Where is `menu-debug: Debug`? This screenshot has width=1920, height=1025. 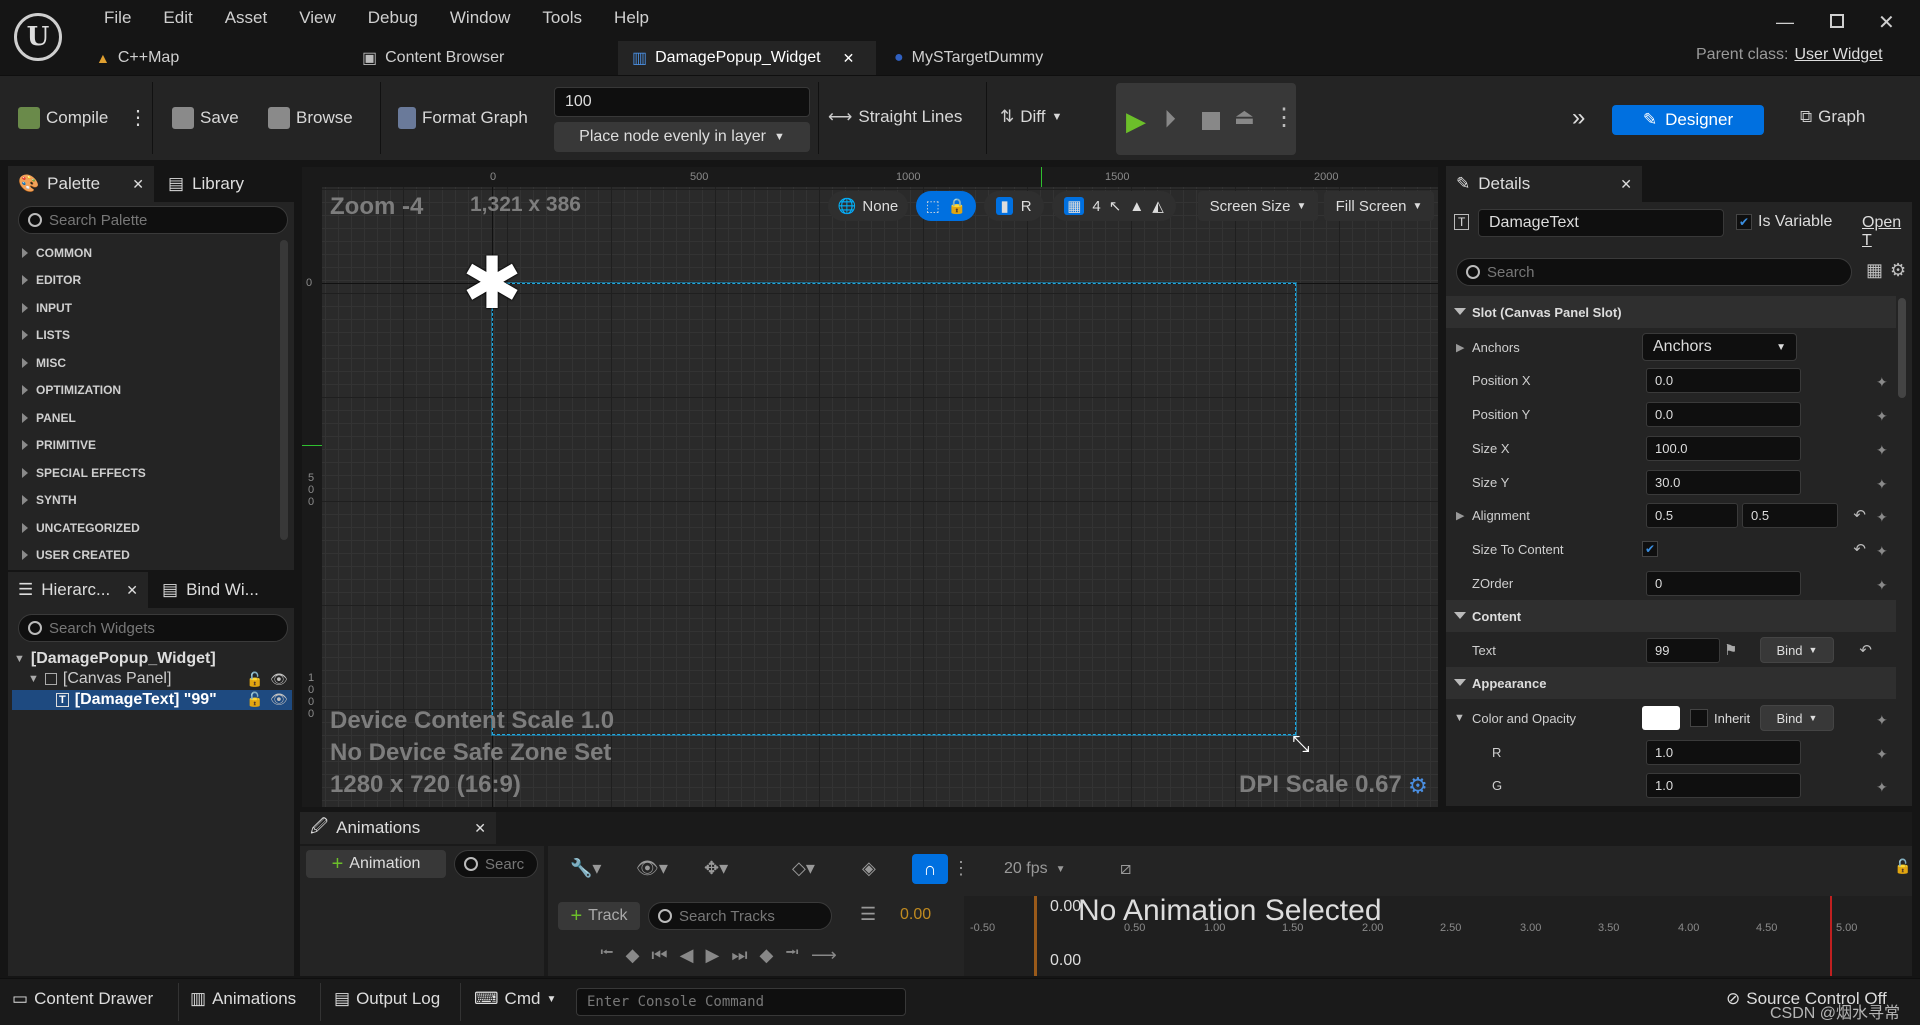 menu-debug: Debug is located at coordinates (393, 18).